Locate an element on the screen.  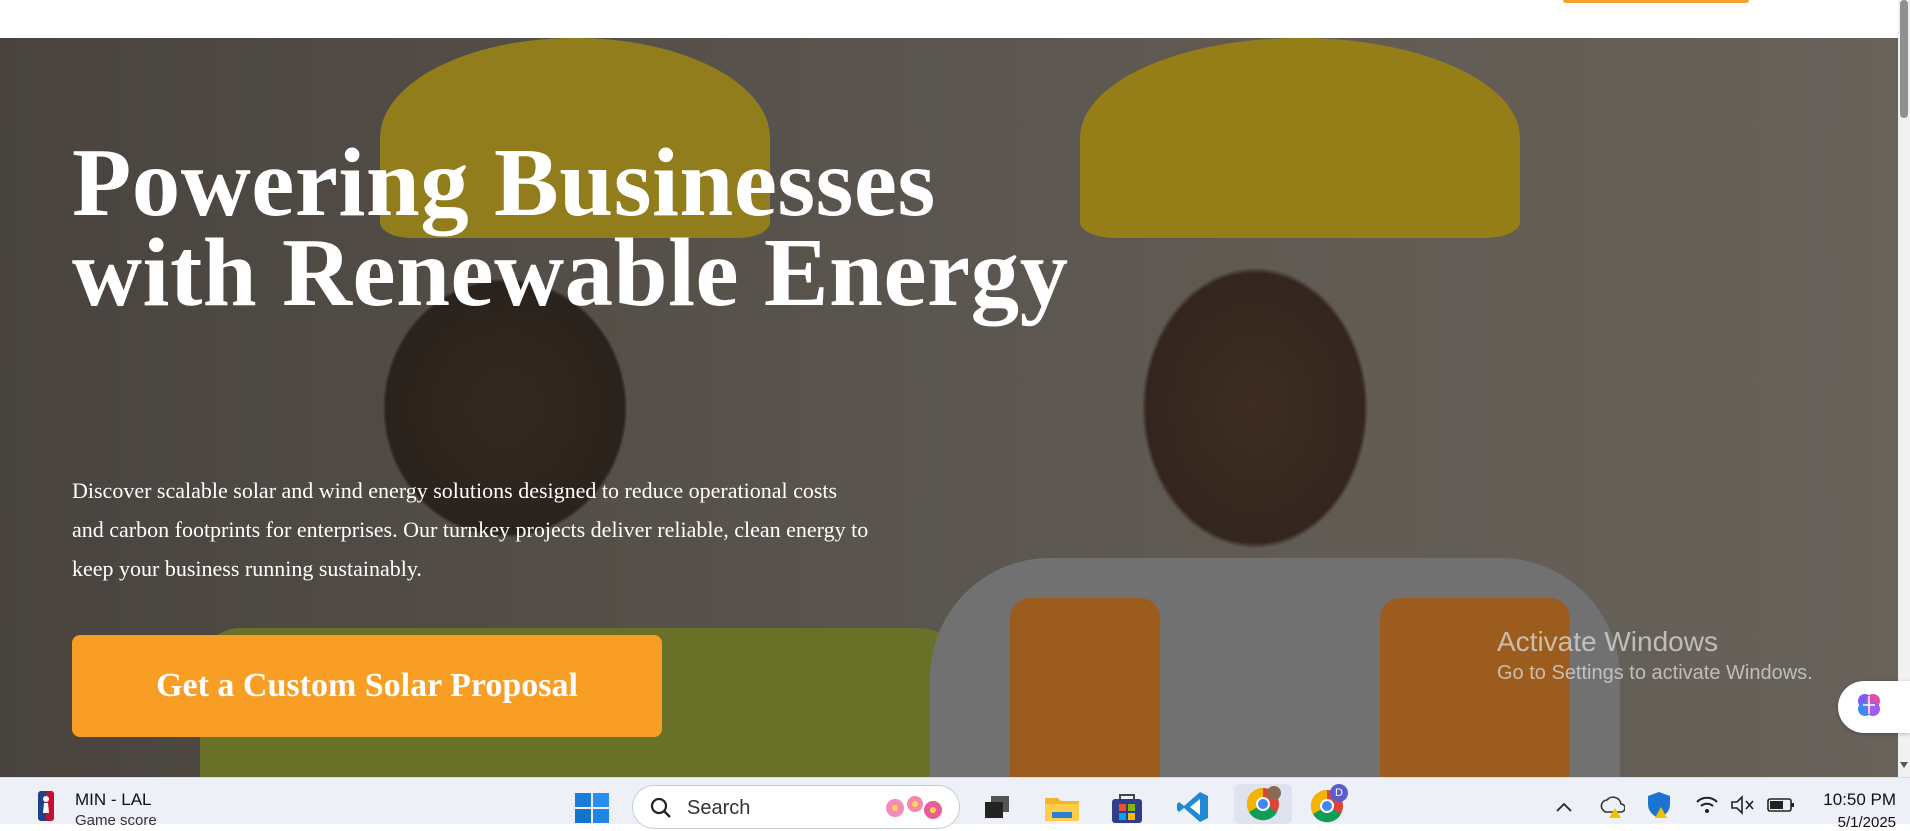
copilot-floating-button is located at coordinates (1874, 707).